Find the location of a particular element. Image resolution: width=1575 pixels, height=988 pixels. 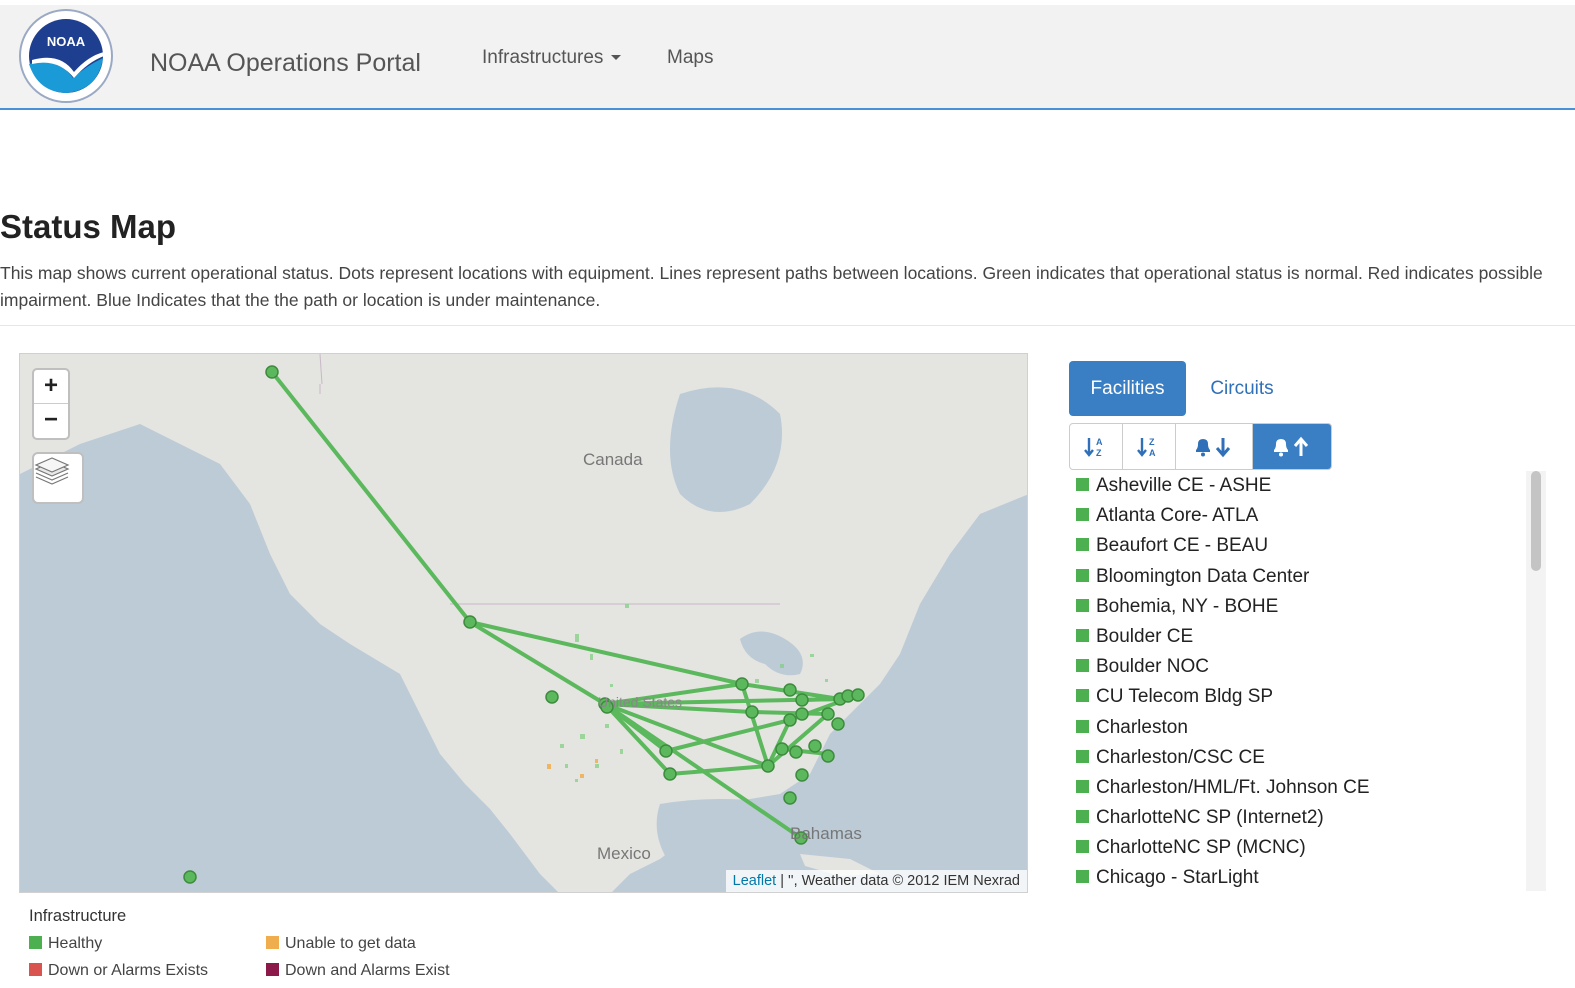

zoom-control: + − is located at coordinates (51, 404).